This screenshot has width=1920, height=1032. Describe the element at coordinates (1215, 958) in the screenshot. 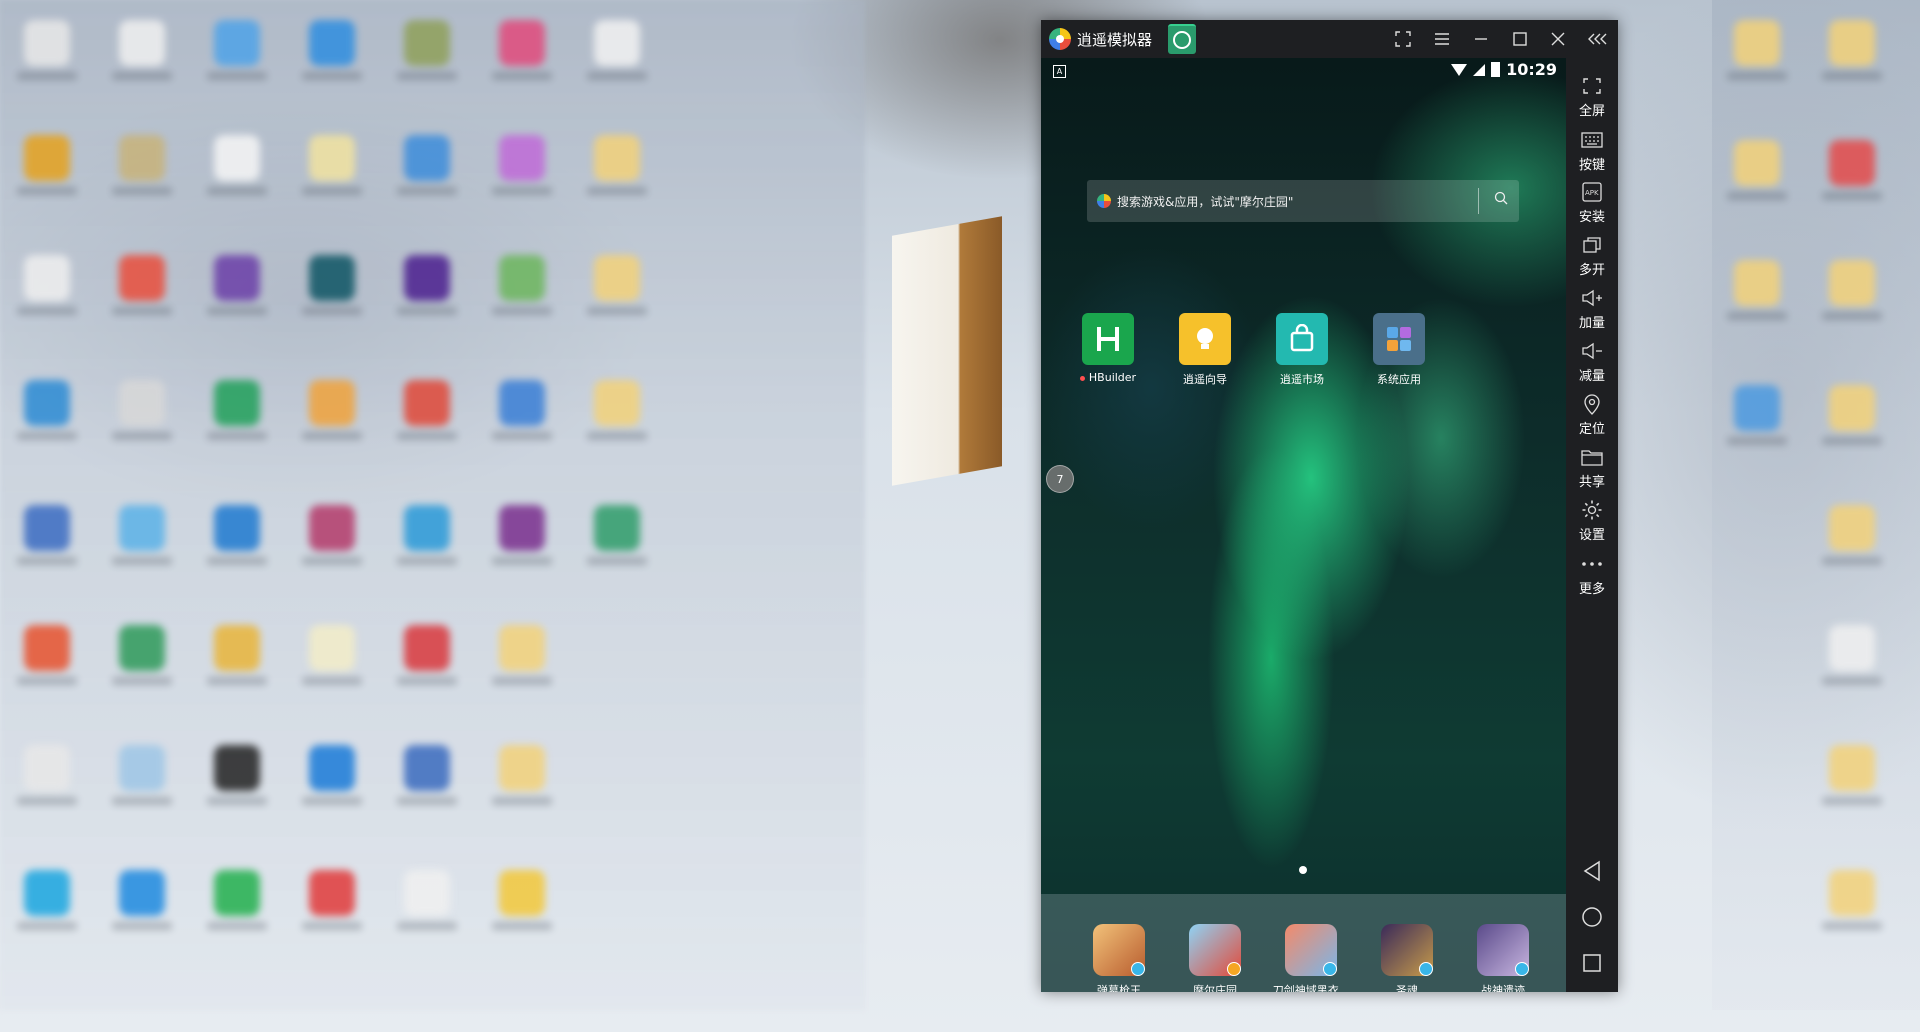

I see `dock-app: 摩尔庄园` at that location.